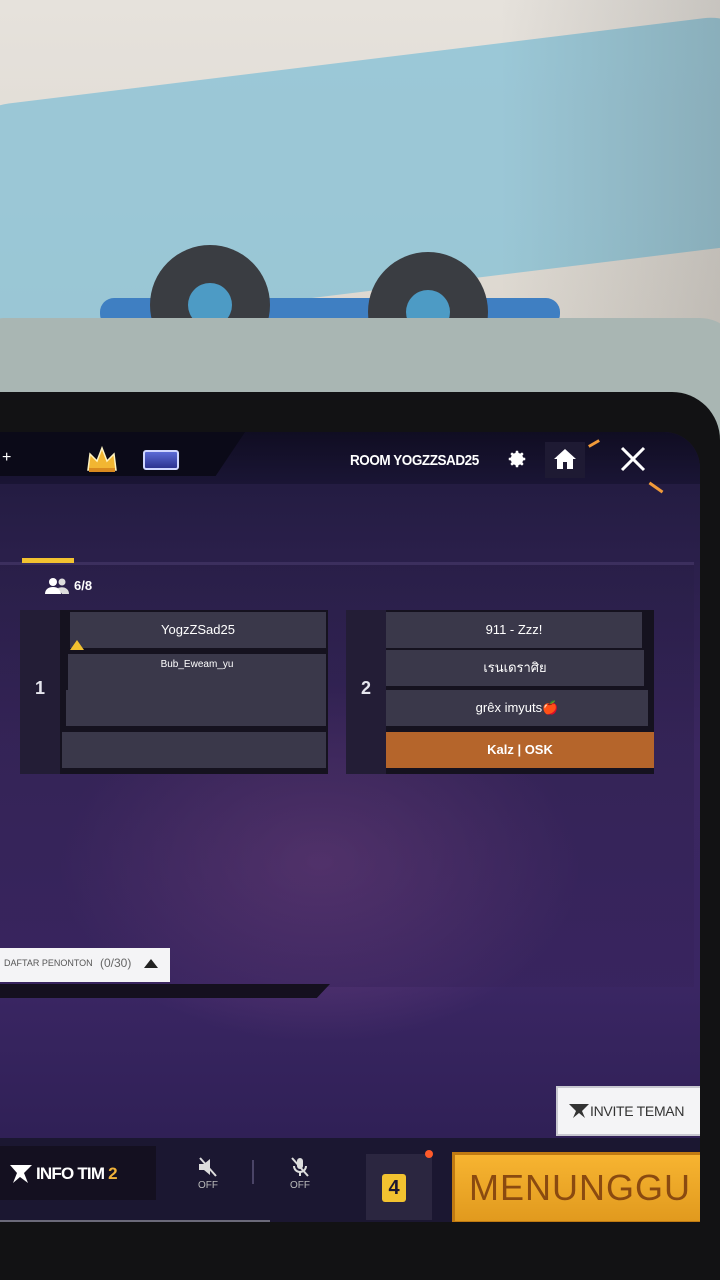 Image resolution: width=720 pixels, height=1280 pixels. What do you see at coordinates (515, 668) in the screenshot?
I see `team-2-slot-2: เรนเดราศิย` at bounding box center [515, 668].